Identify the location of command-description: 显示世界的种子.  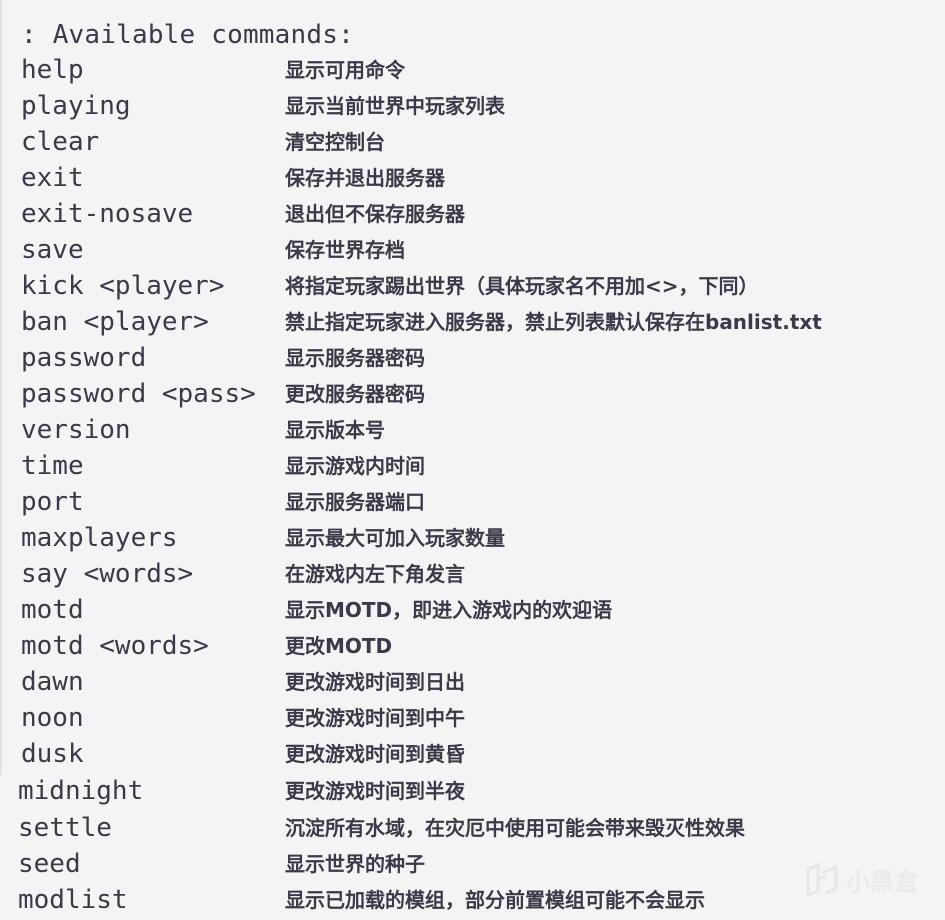
(355, 864).